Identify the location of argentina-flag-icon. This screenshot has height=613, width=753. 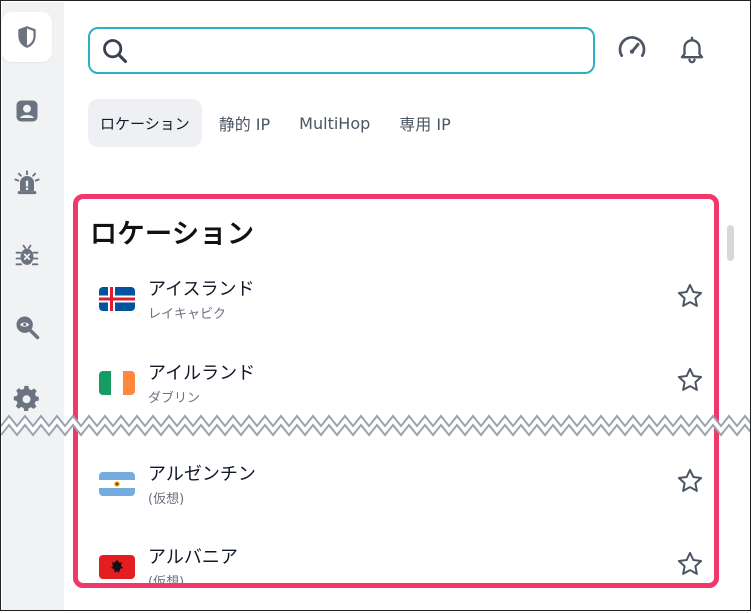
(117, 484).